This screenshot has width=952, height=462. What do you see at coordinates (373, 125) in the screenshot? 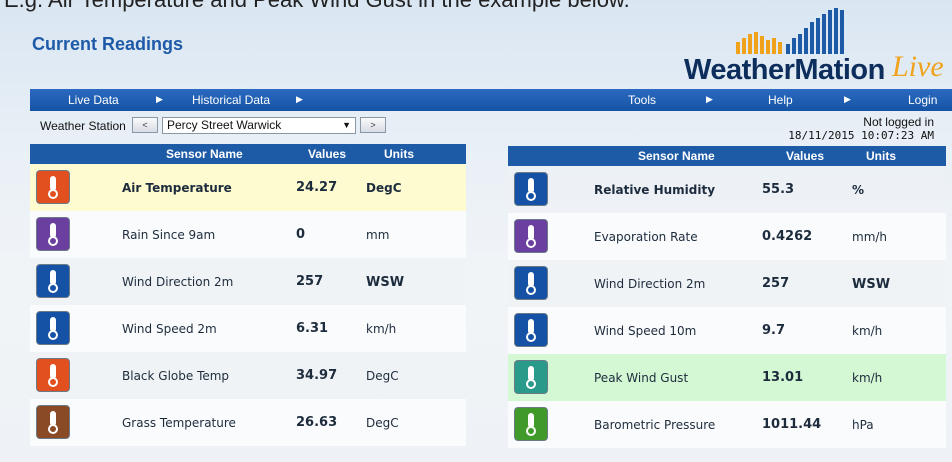
I see `next-station-button: >` at bounding box center [373, 125].